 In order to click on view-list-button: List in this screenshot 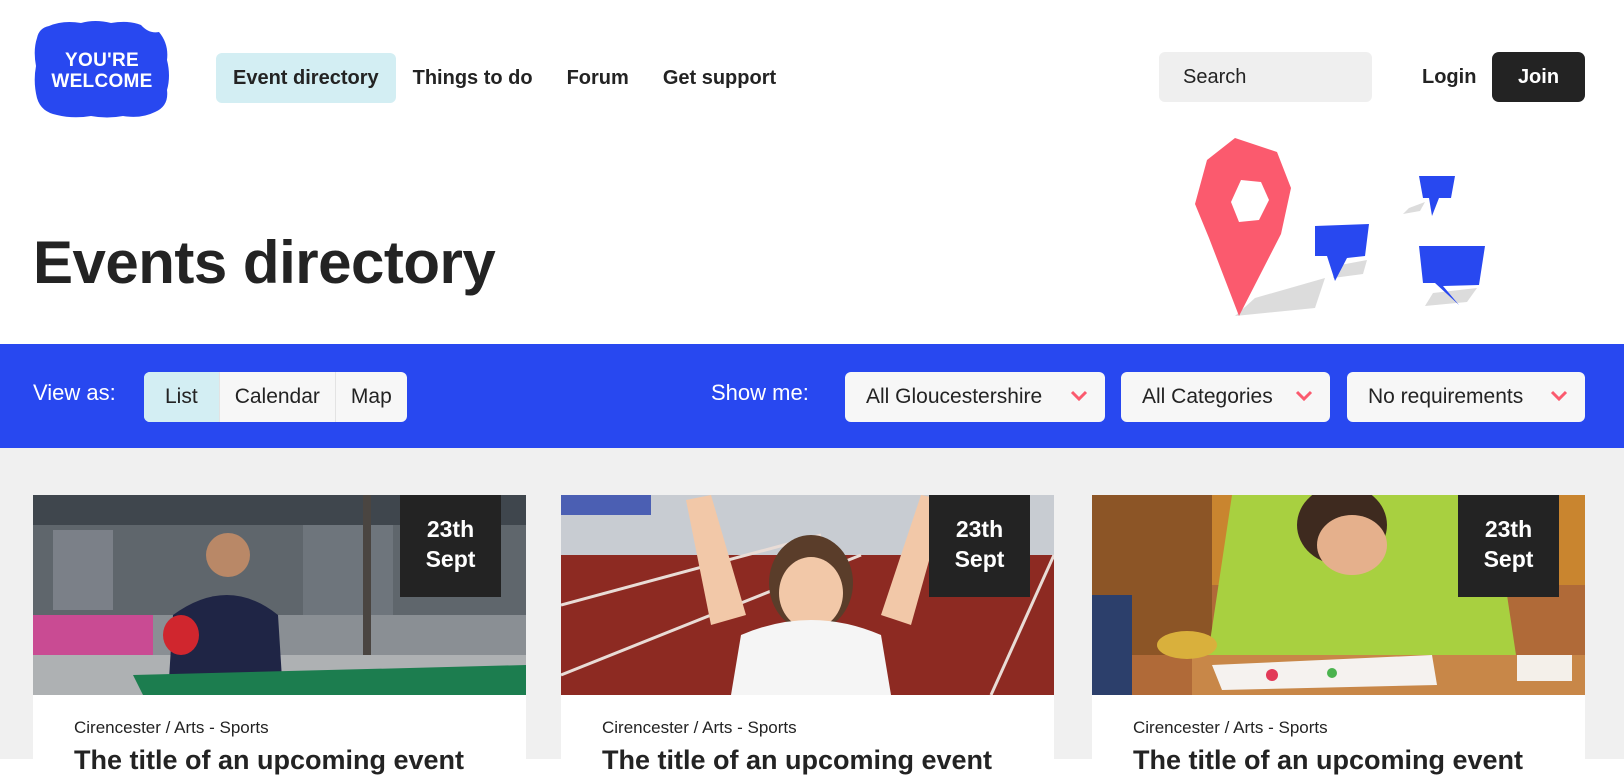, I will do `click(182, 397)`.